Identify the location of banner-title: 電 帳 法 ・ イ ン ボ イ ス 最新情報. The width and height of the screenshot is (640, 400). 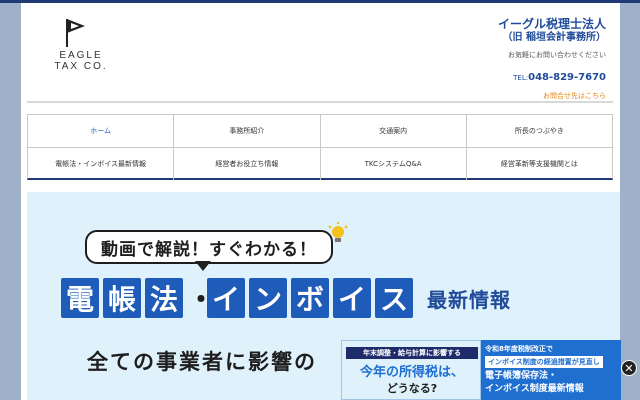
(286, 298).